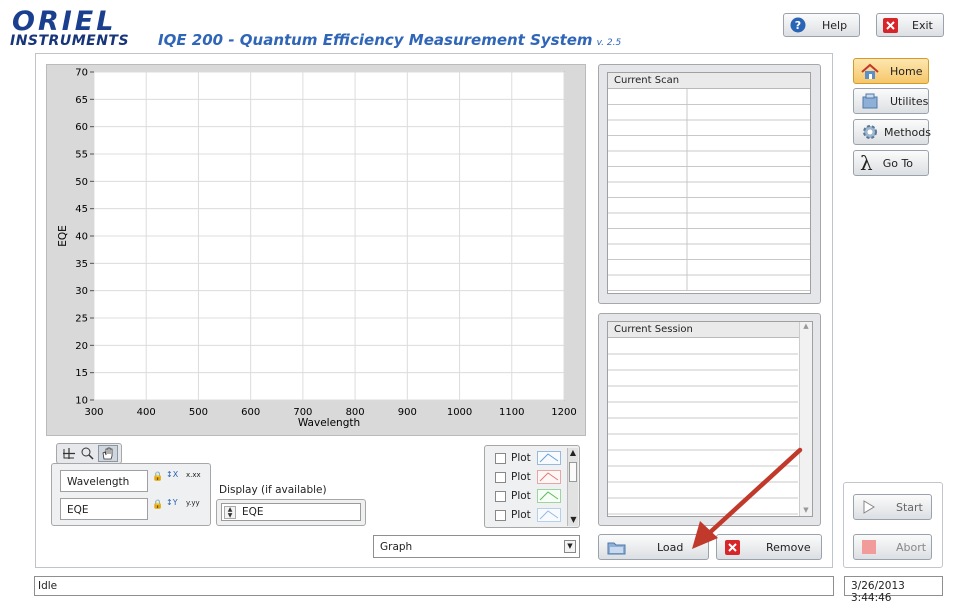  I want to click on current-scan-rows, so click(709, 190).